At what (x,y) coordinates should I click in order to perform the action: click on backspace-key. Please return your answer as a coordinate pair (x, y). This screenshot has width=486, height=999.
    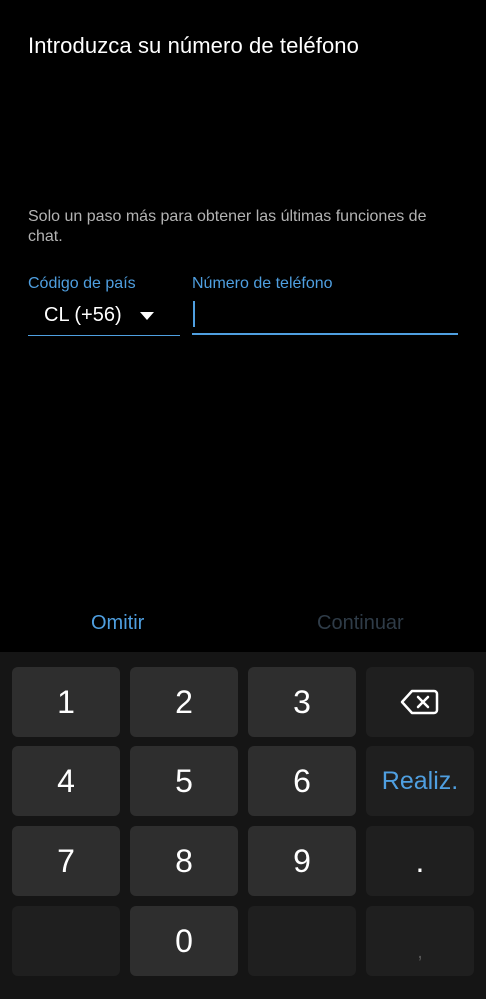
    Looking at the image, I should click on (420, 702).